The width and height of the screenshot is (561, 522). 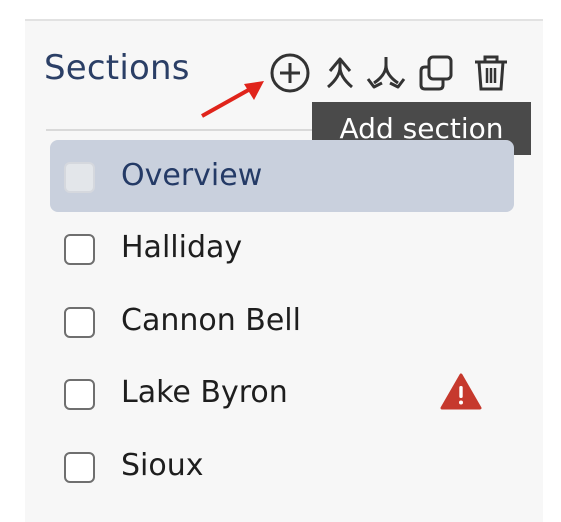 I want to click on annotation-arrow-icon, so click(x=232, y=99).